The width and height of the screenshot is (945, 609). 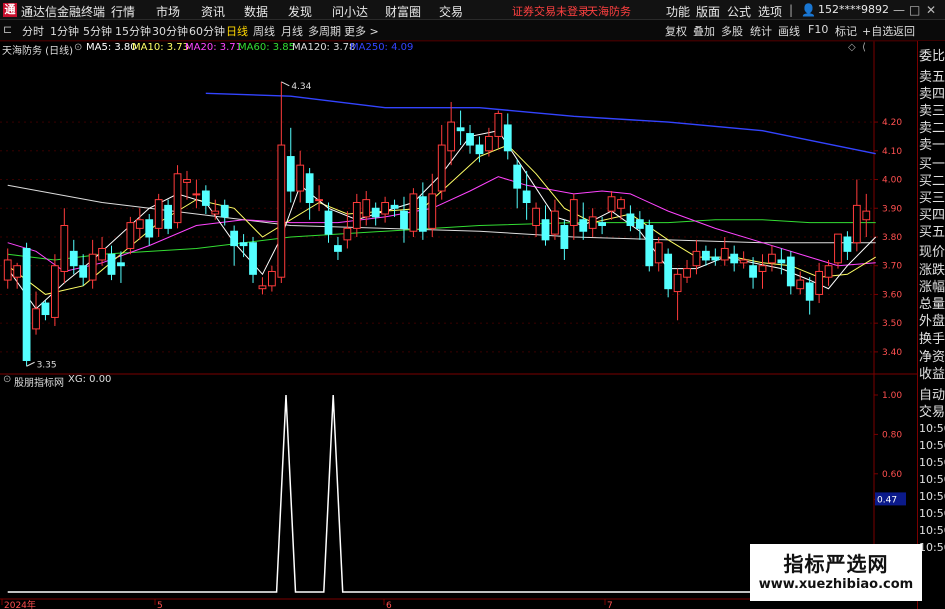 What do you see at coordinates (899, 10) in the screenshot?
I see `minimize-icon: —` at bounding box center [899, 10].